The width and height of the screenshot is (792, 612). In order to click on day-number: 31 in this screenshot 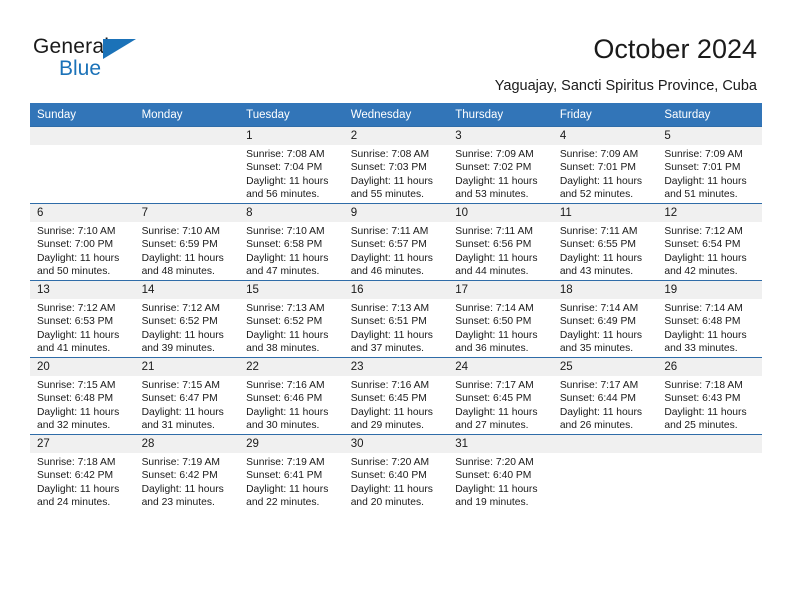, I will do `click(500, 444)`.